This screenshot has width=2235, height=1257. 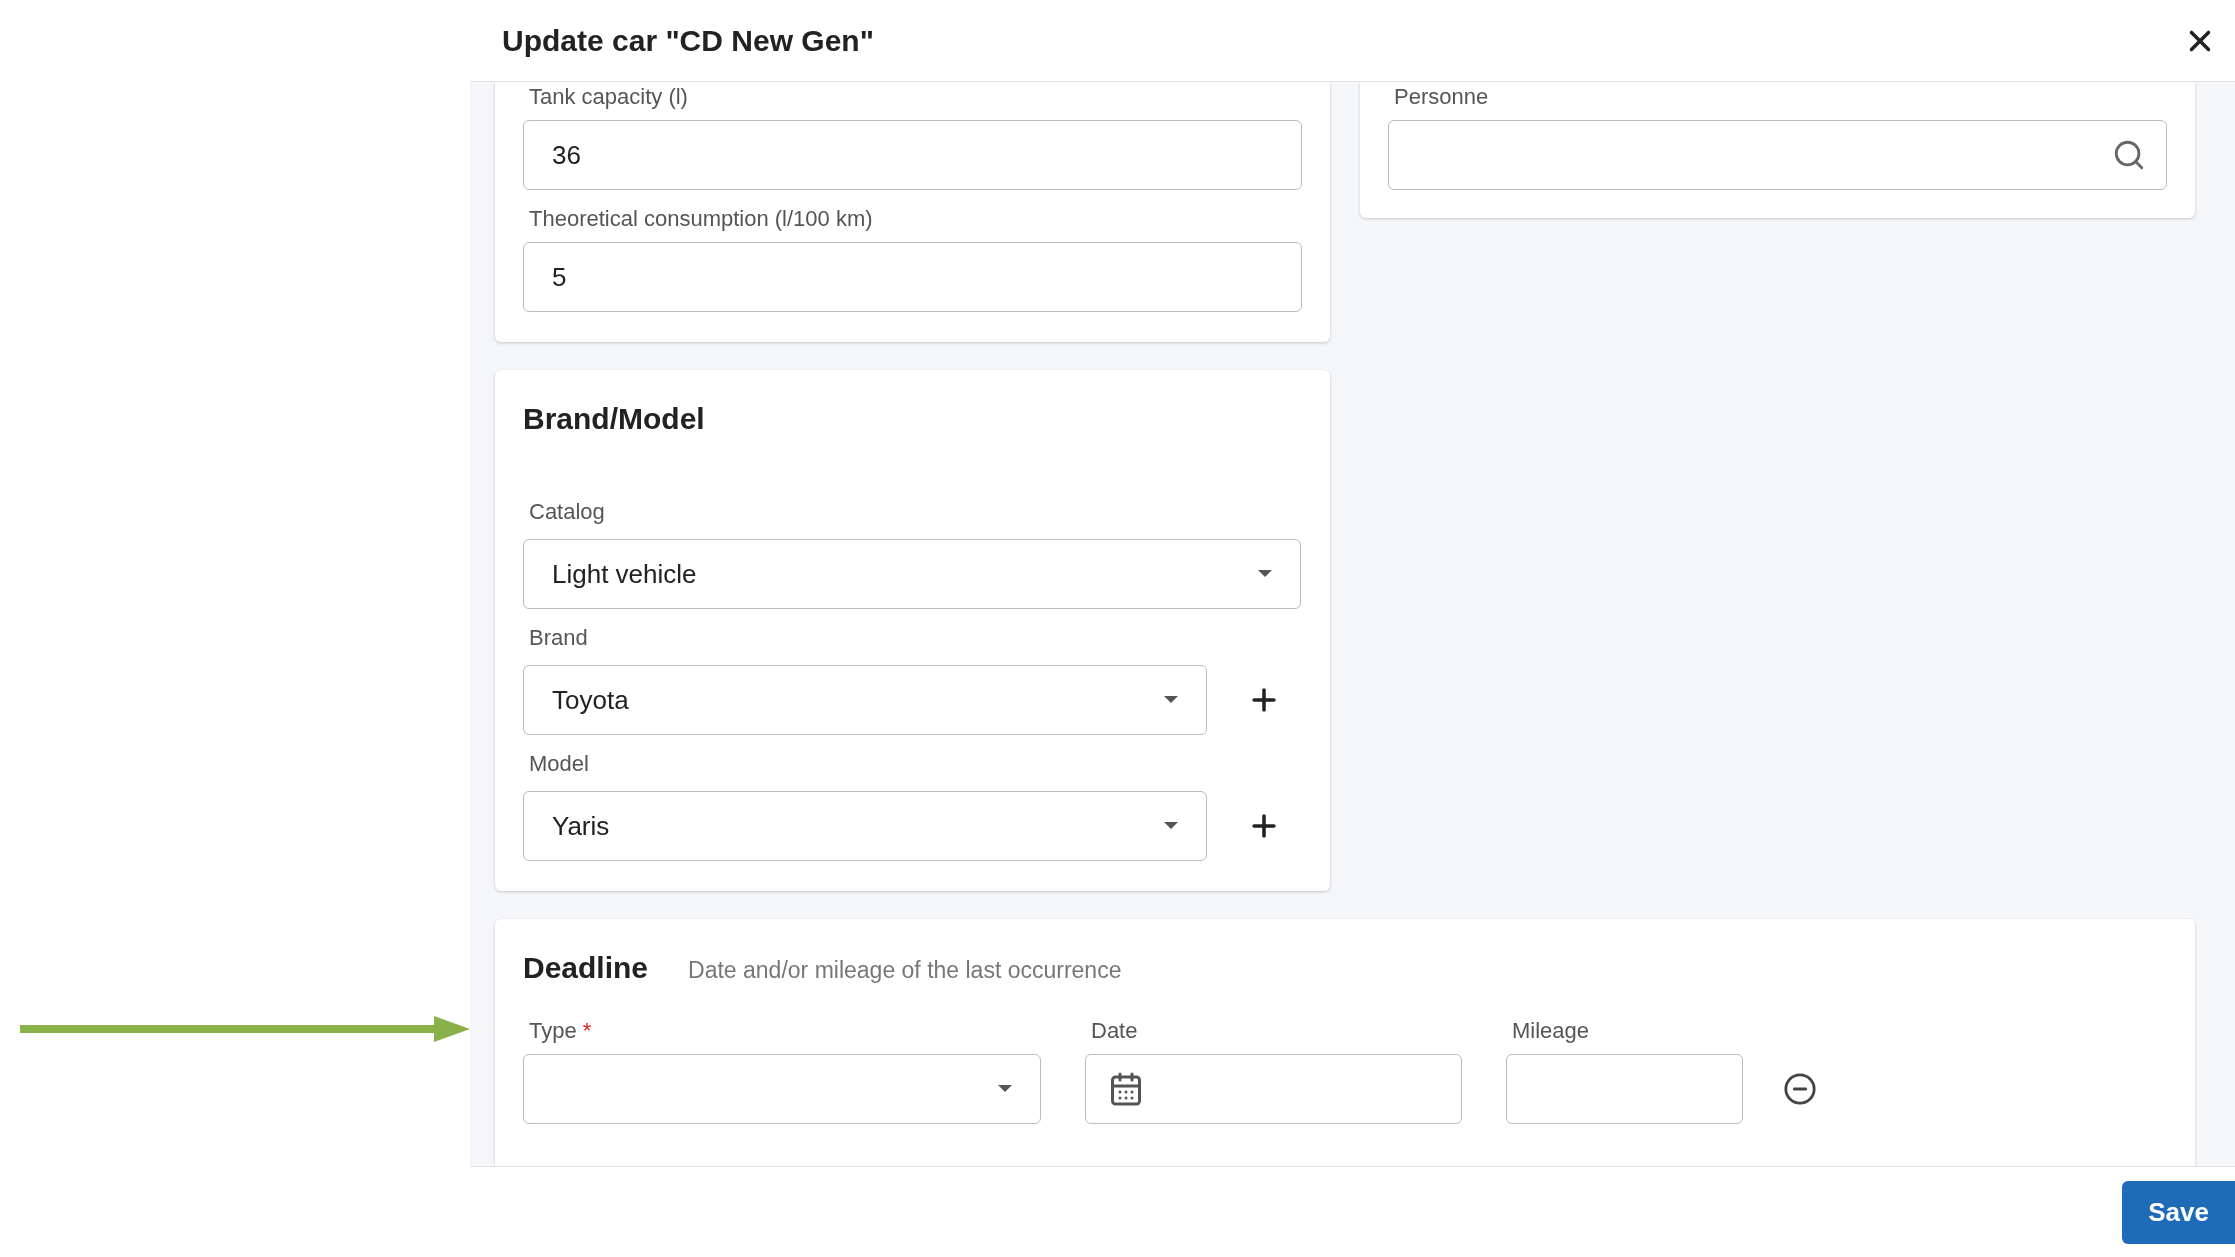 What do you see at coordinates (586, 968) in the screenshot?
I see `section-title: Deadline` at bounding box center [586, 968].